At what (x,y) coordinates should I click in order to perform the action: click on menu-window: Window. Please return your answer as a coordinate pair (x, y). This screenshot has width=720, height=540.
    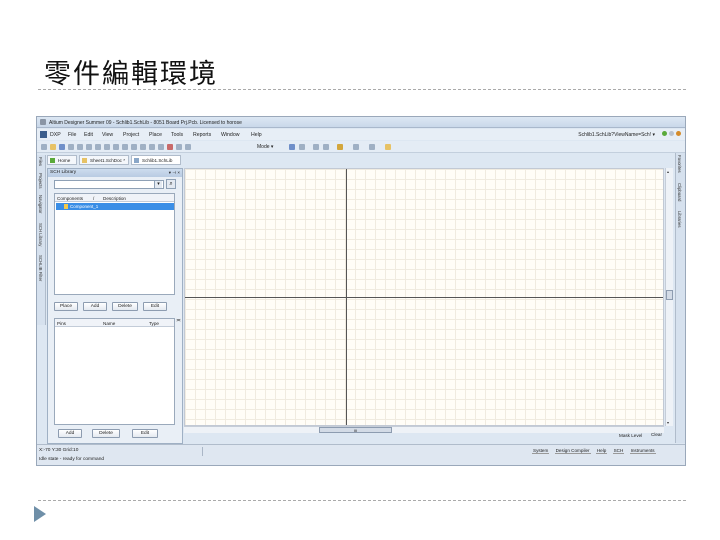
    Looking at the image, I should click on (230, 135).